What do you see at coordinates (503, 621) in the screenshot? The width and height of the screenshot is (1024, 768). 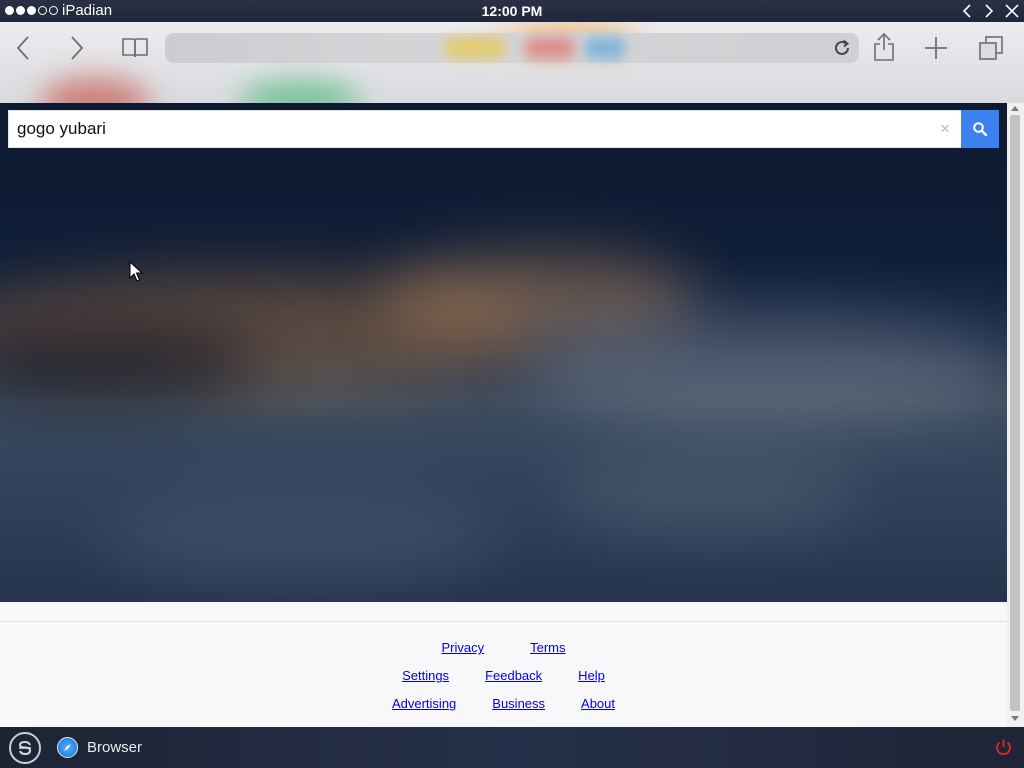 I see `footer-divider` at bounding box center [503, 621].